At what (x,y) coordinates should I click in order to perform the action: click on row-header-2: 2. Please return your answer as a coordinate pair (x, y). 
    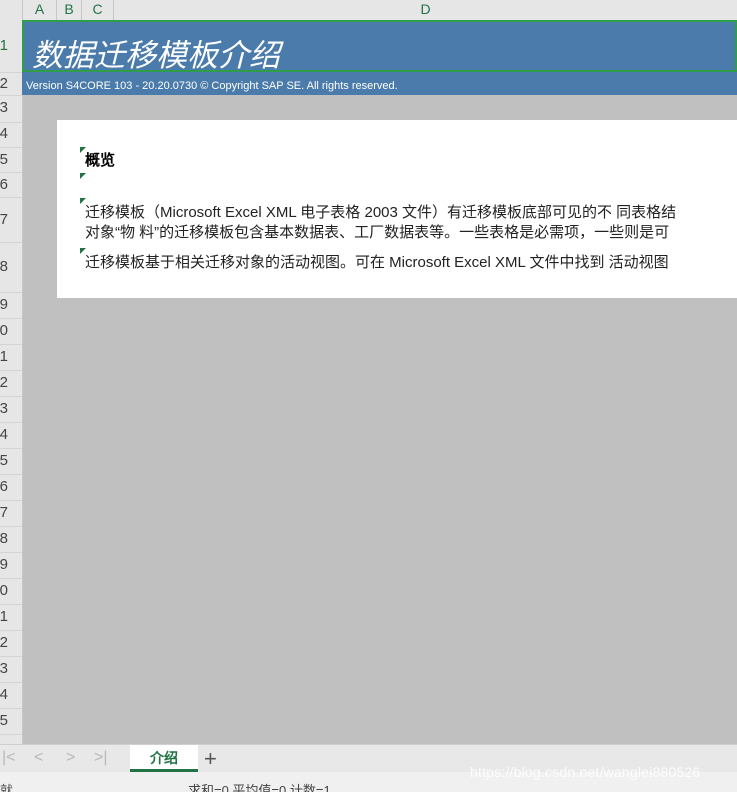
    Looking at the image, I should click on (4, 83).